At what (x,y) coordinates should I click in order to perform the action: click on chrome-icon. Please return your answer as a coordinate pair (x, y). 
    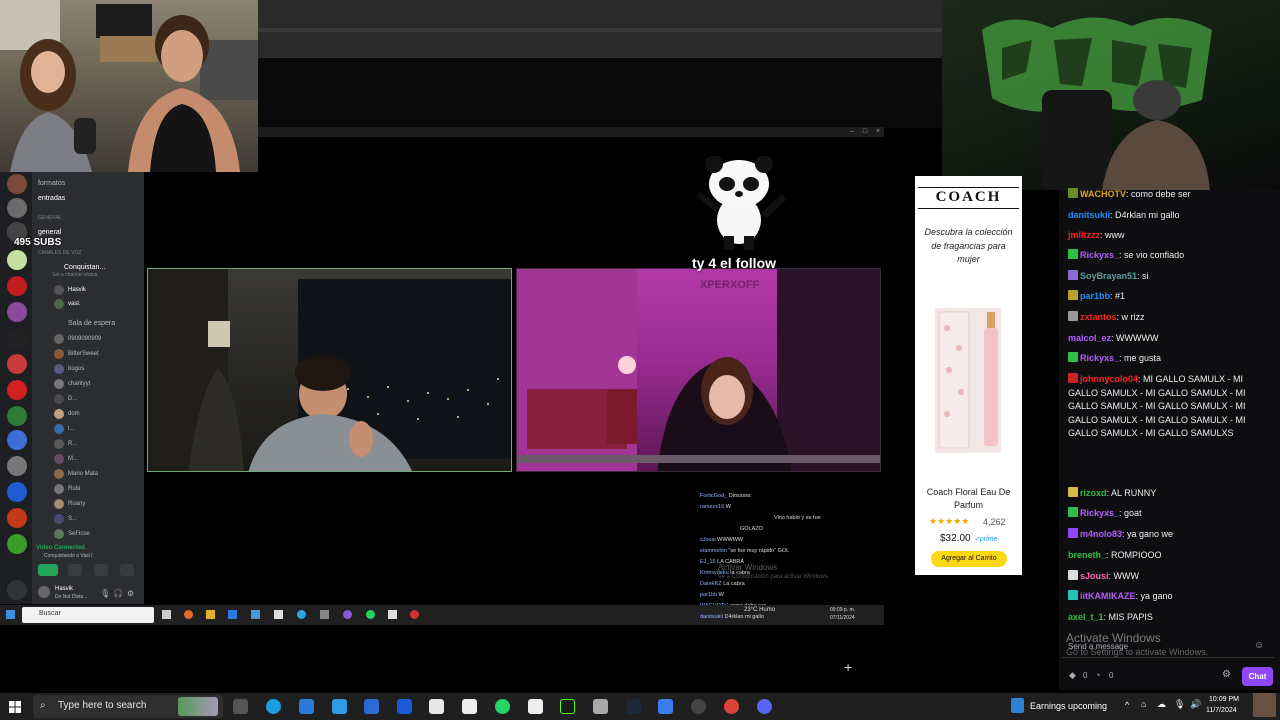
    Looking at the image, I should click on (731, 706).